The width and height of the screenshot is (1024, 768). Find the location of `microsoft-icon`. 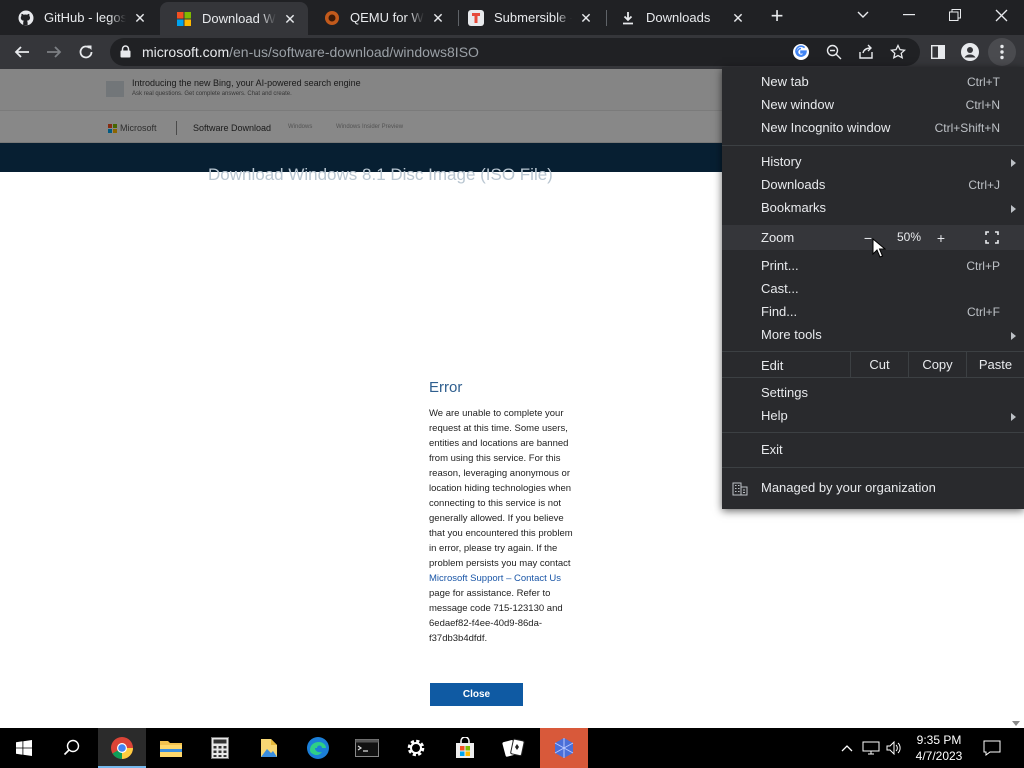

microsoft-icon is located at coordinates (184, 19).